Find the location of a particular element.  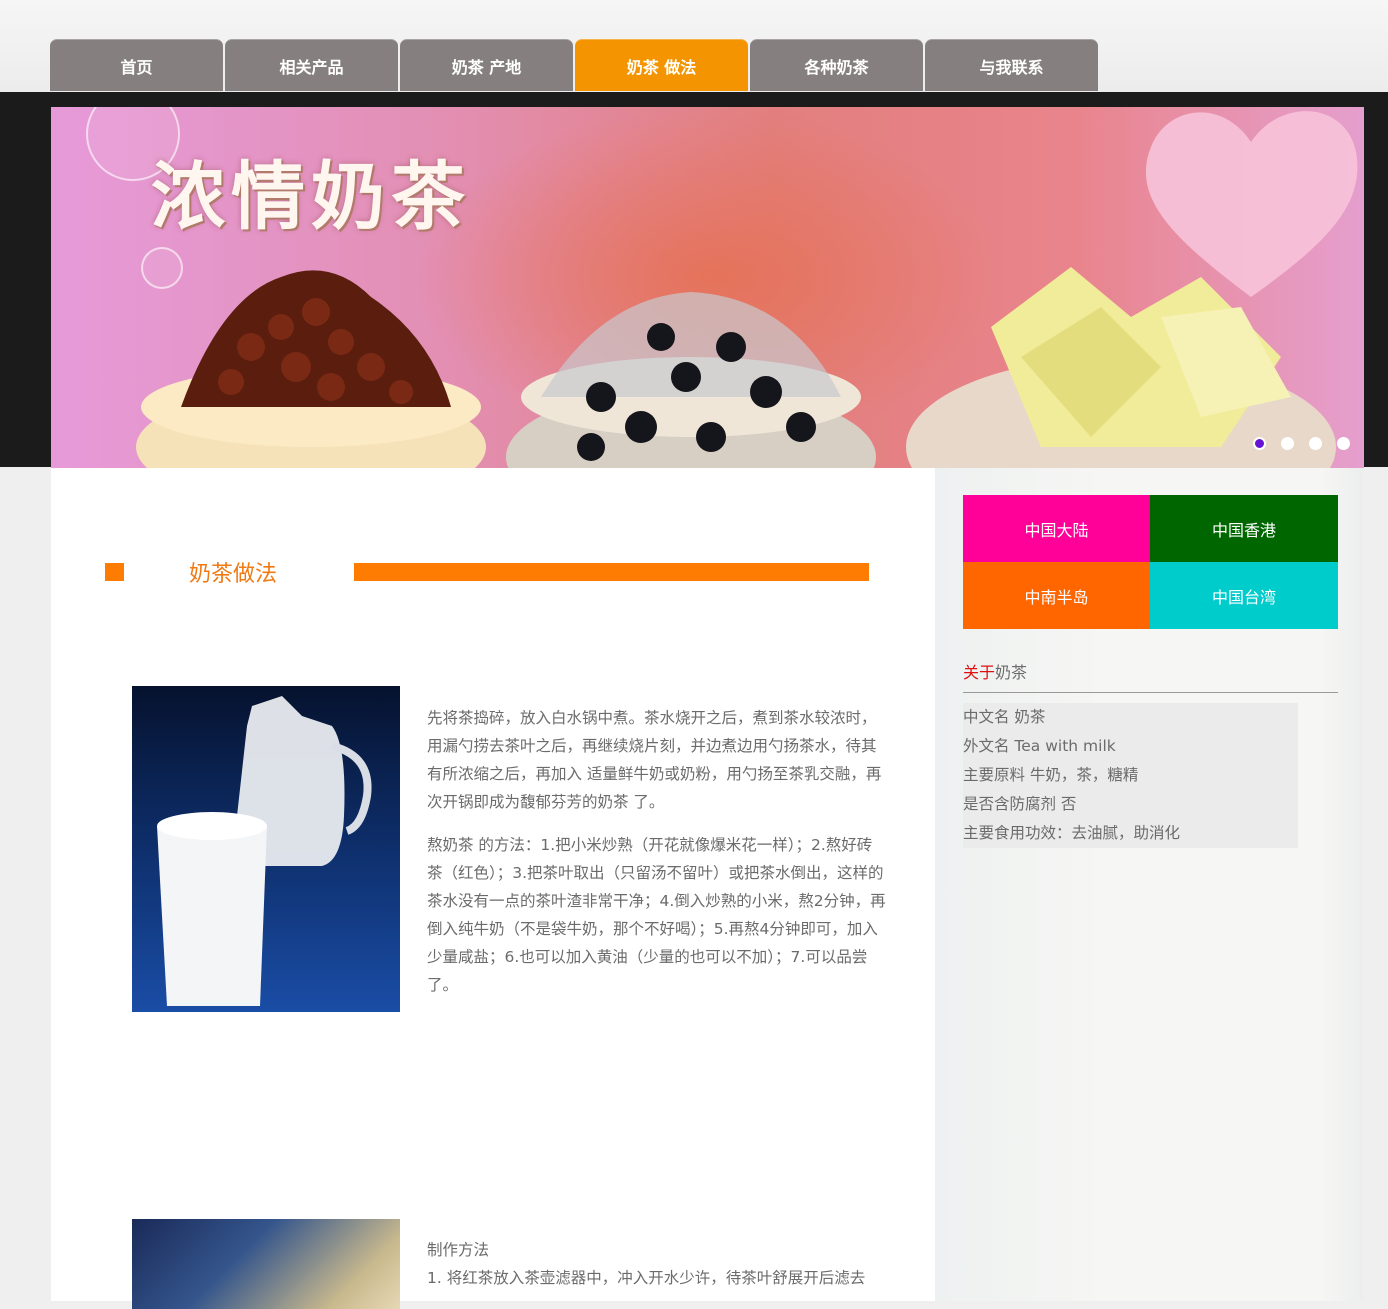

dessert-pearl-image is located at coordinates (691, 380).